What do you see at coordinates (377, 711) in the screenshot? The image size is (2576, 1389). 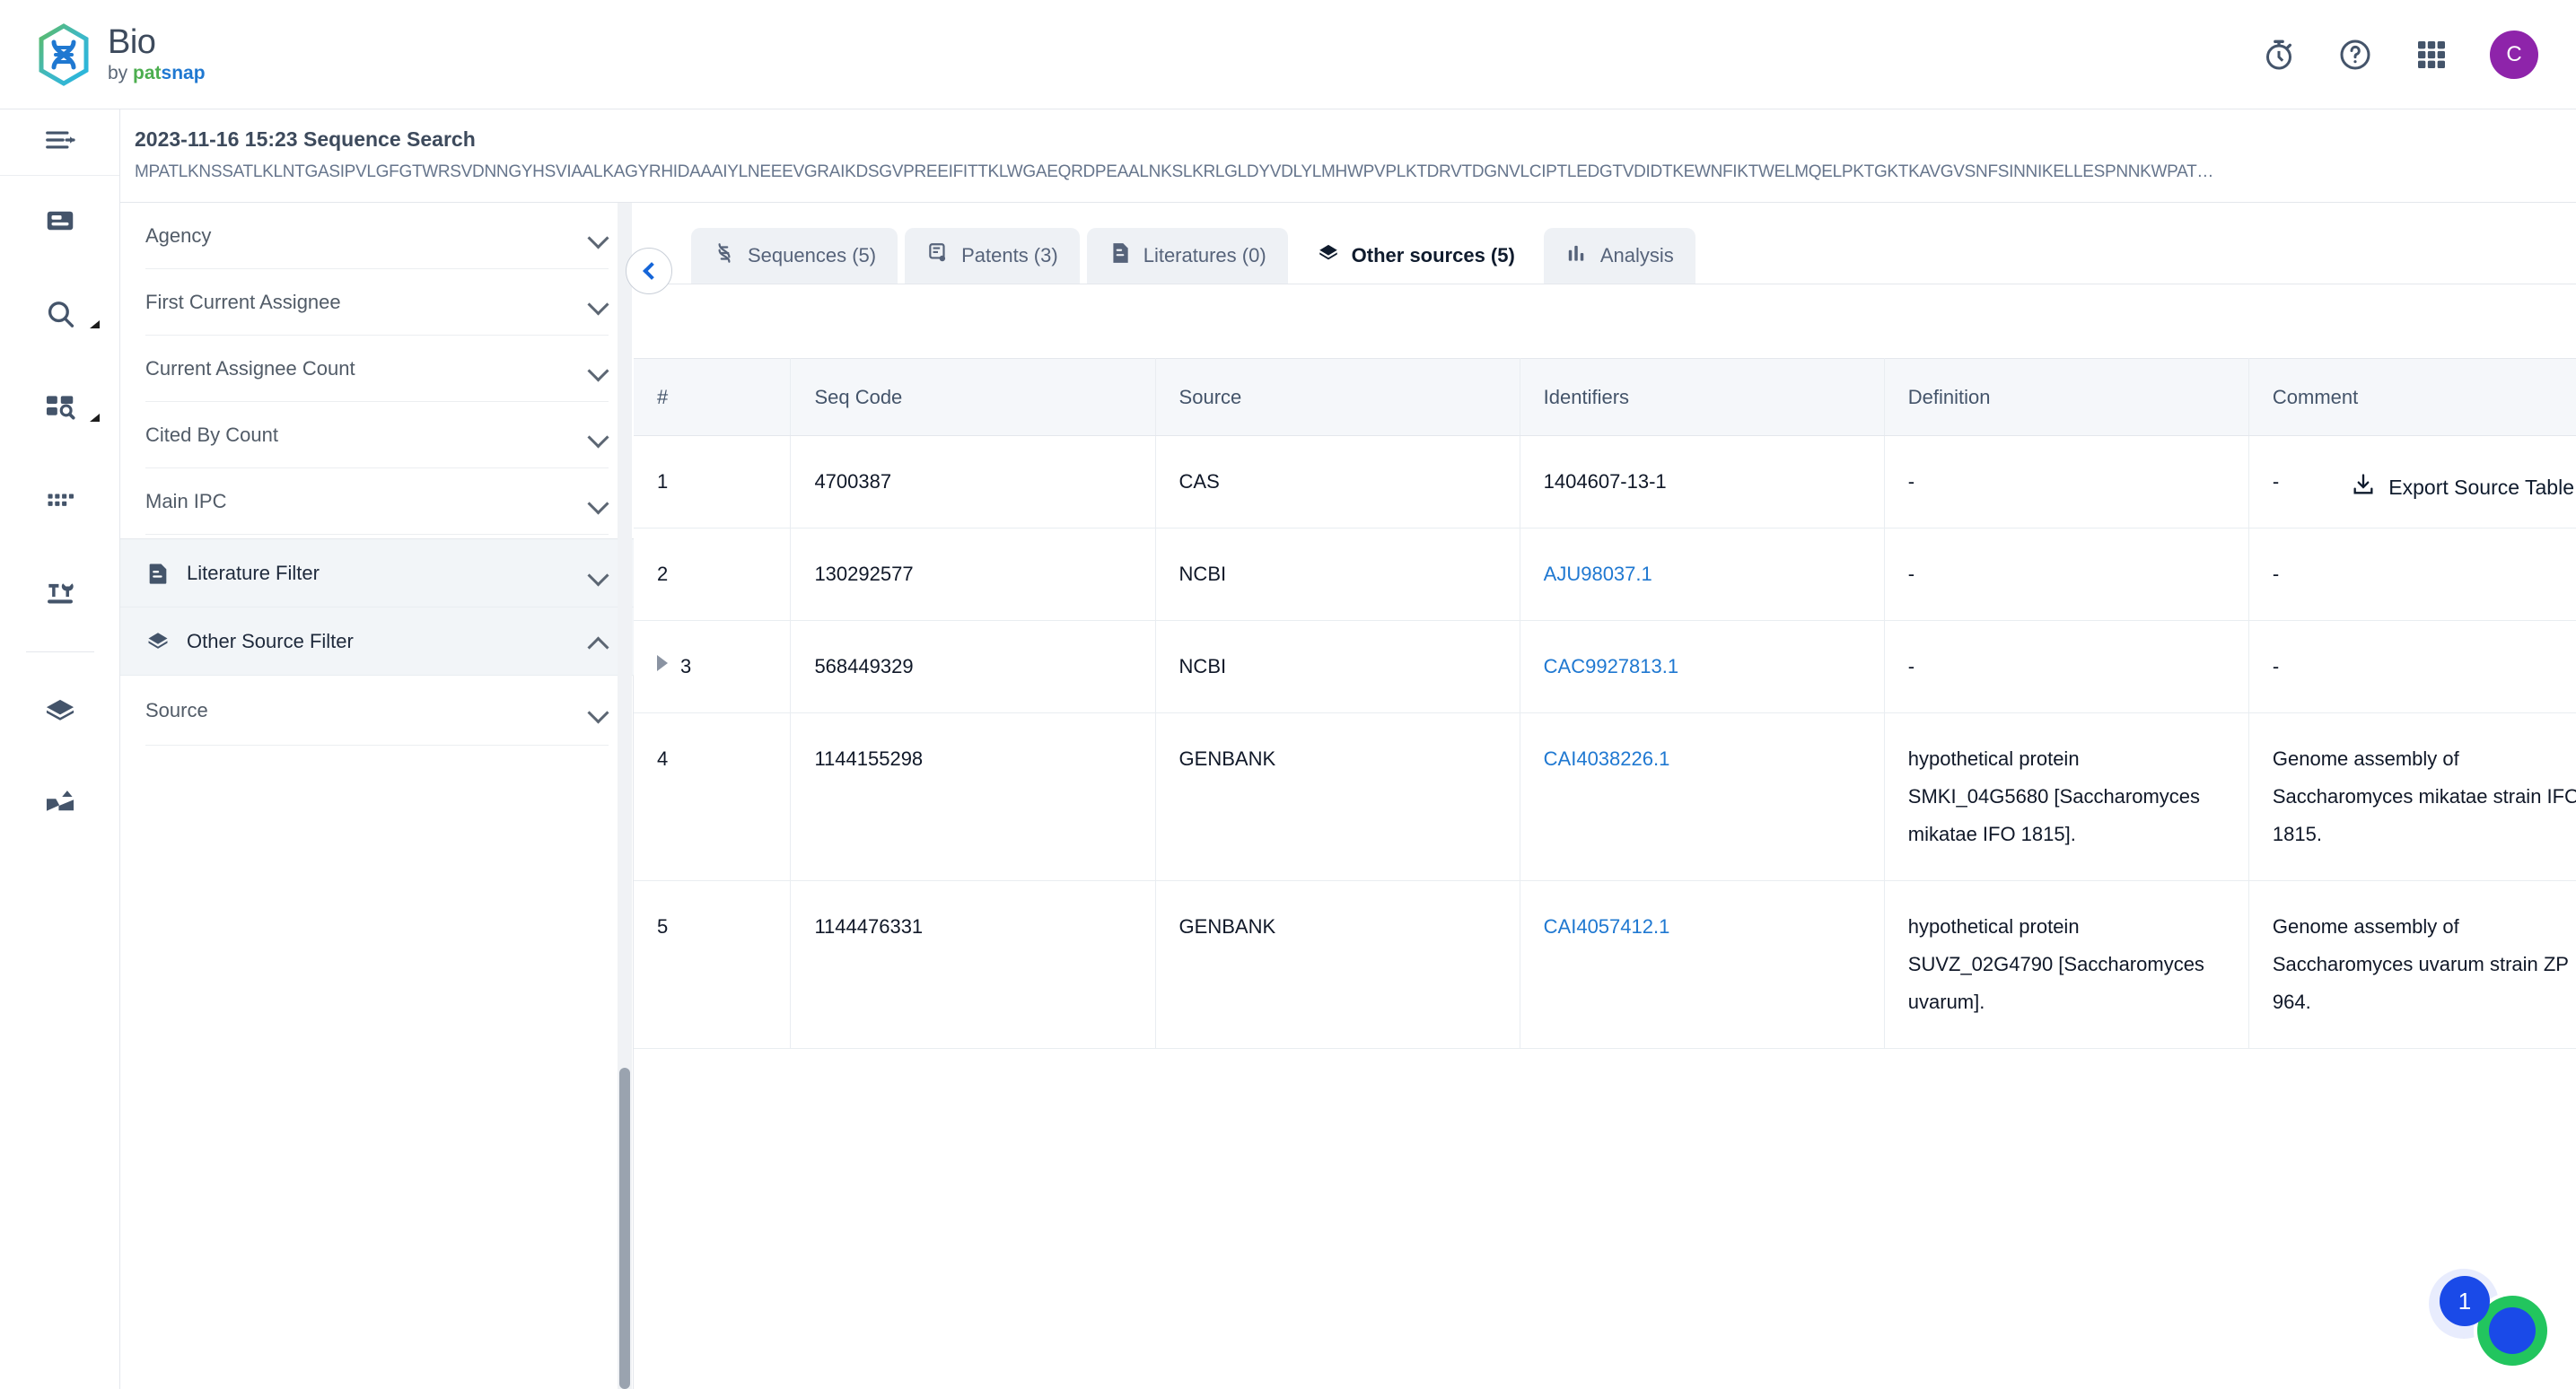 I see `filter-row-source: Source` at bounding box center [377, 711].